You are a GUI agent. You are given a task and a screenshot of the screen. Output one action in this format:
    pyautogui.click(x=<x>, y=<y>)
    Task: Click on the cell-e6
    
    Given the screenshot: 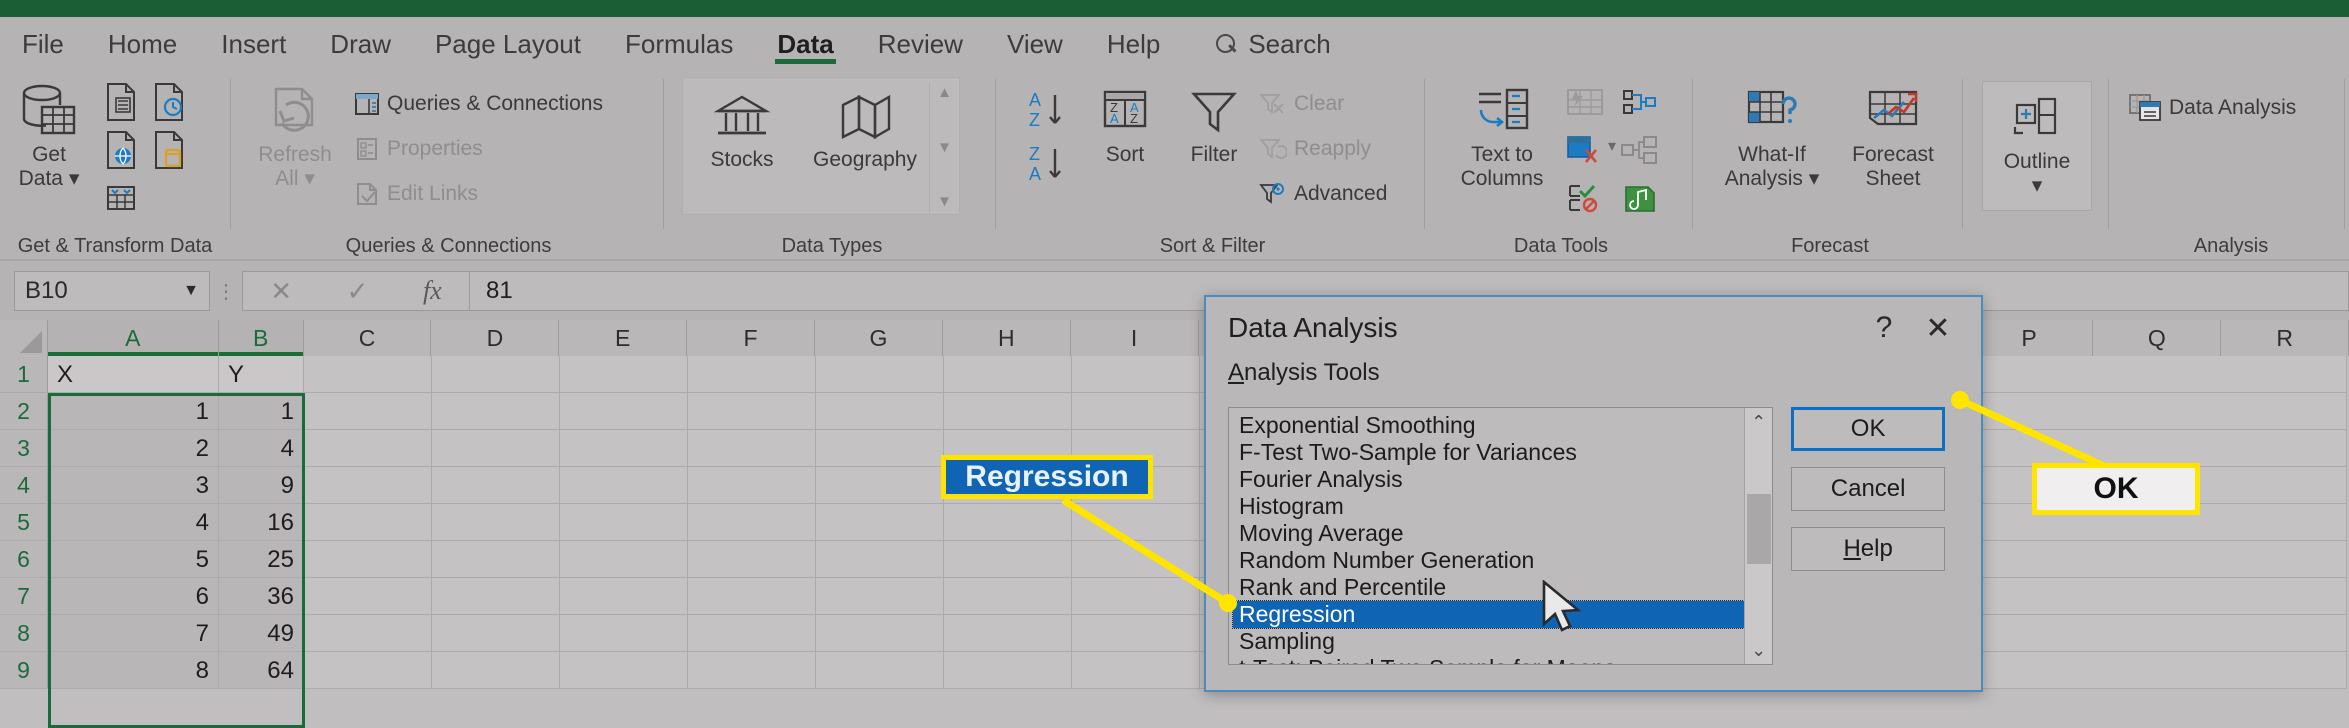 What is the action you would take?
    pyautogui.click(x=624, y=559)
    